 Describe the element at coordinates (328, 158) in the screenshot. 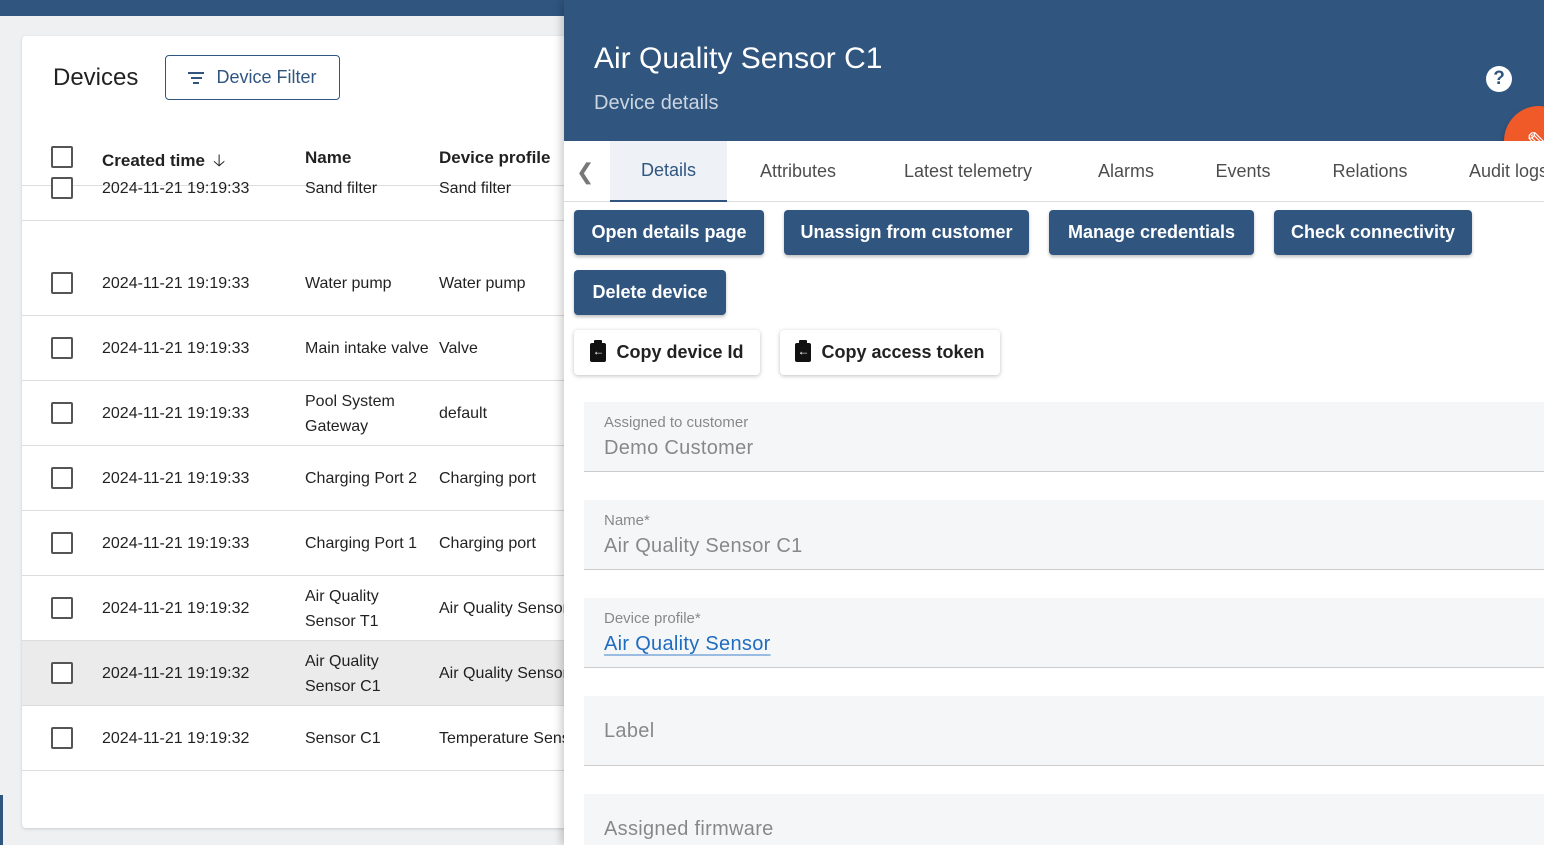

I see `column-name: Name` at that location.